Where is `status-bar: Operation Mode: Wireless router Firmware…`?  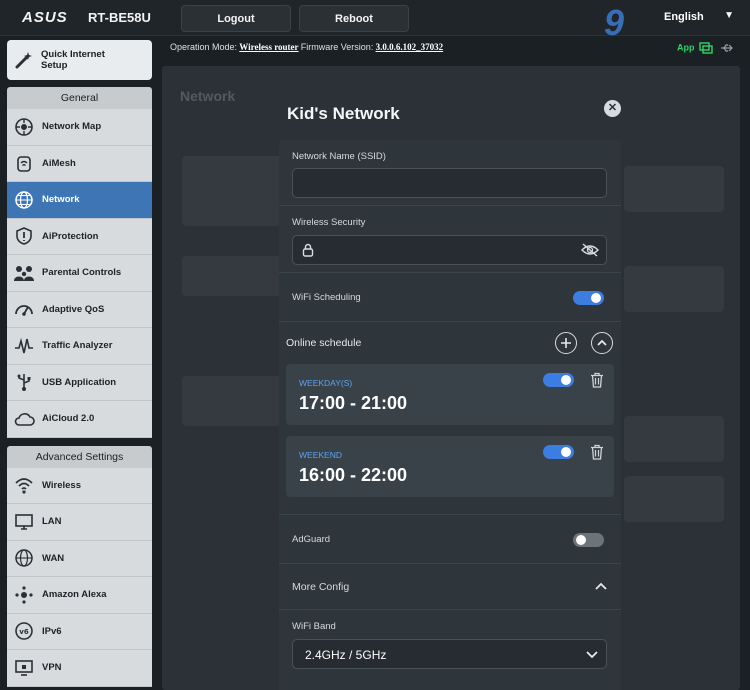 status-bar: Operation Mode: Wireless router Firmware… is located at coordinates (455, 48).